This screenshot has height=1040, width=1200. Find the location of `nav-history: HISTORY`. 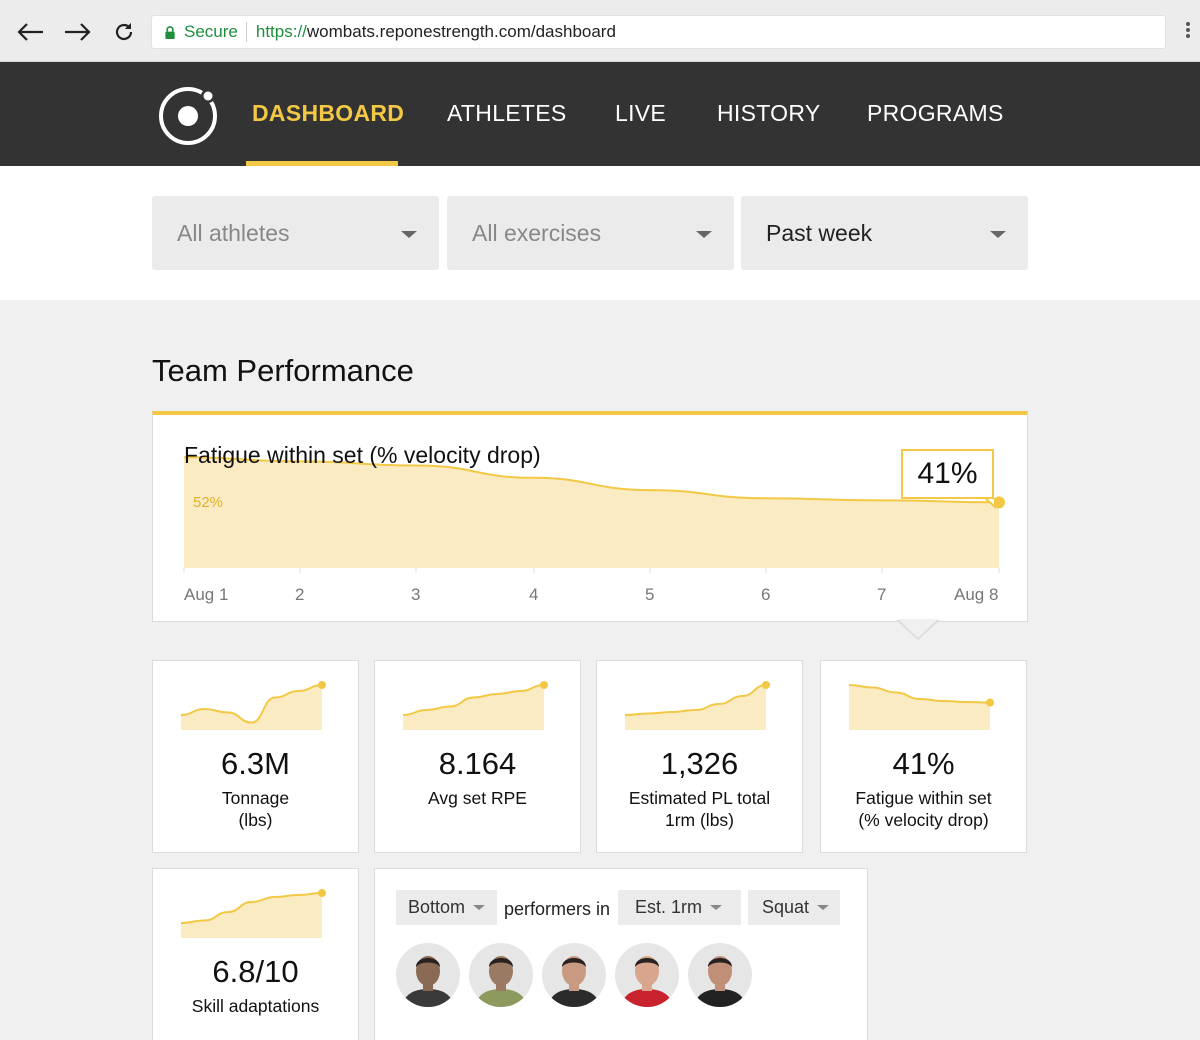

nav-history: HISTORY is located at coordinates (769, 113).